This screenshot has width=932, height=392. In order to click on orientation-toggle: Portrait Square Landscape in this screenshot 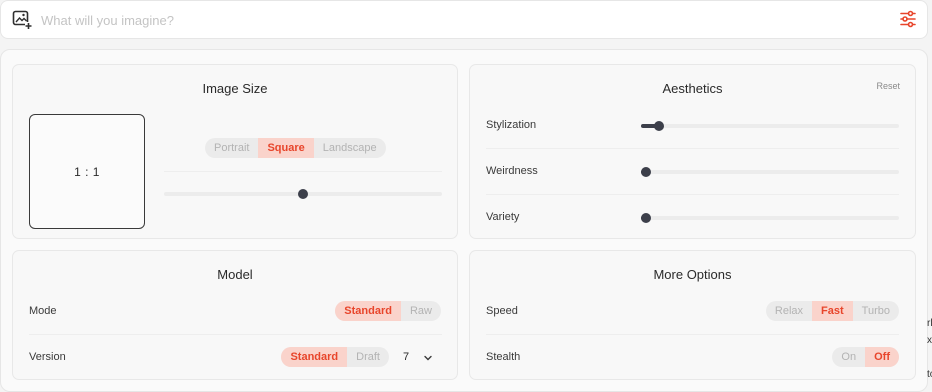, I will do `click(295, 148)`.